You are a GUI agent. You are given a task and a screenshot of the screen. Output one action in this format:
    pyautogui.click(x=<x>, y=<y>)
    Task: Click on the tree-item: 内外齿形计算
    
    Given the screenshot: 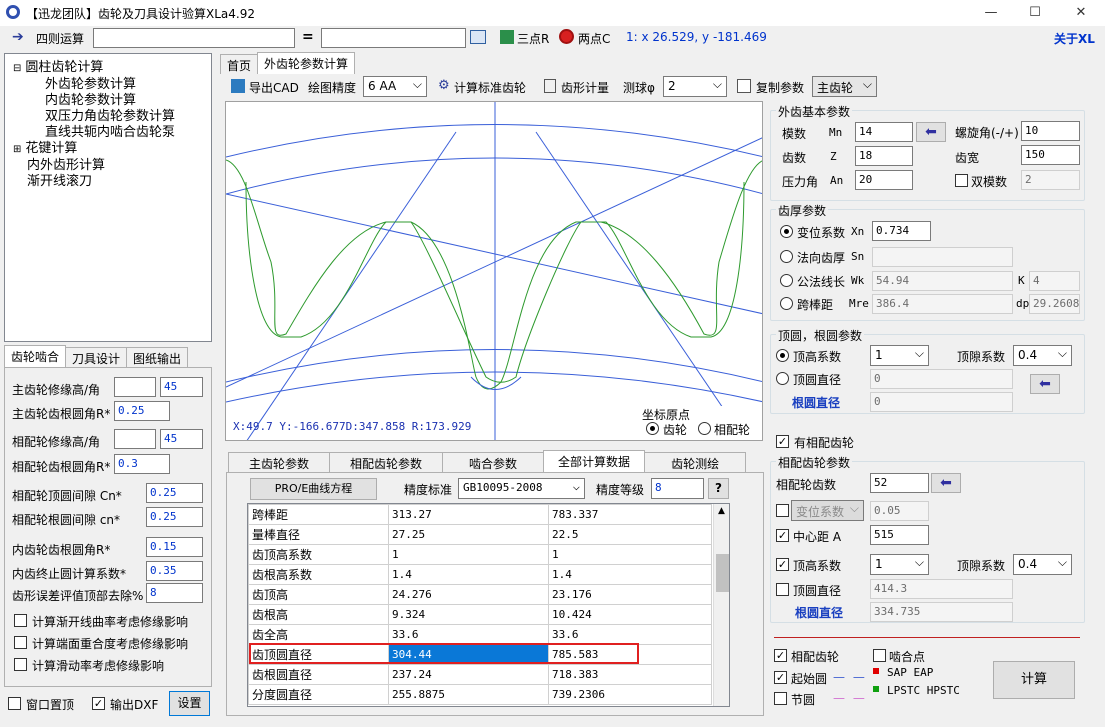 What is the action you would take?
    pyautogui.click(x=94, y=166)
    